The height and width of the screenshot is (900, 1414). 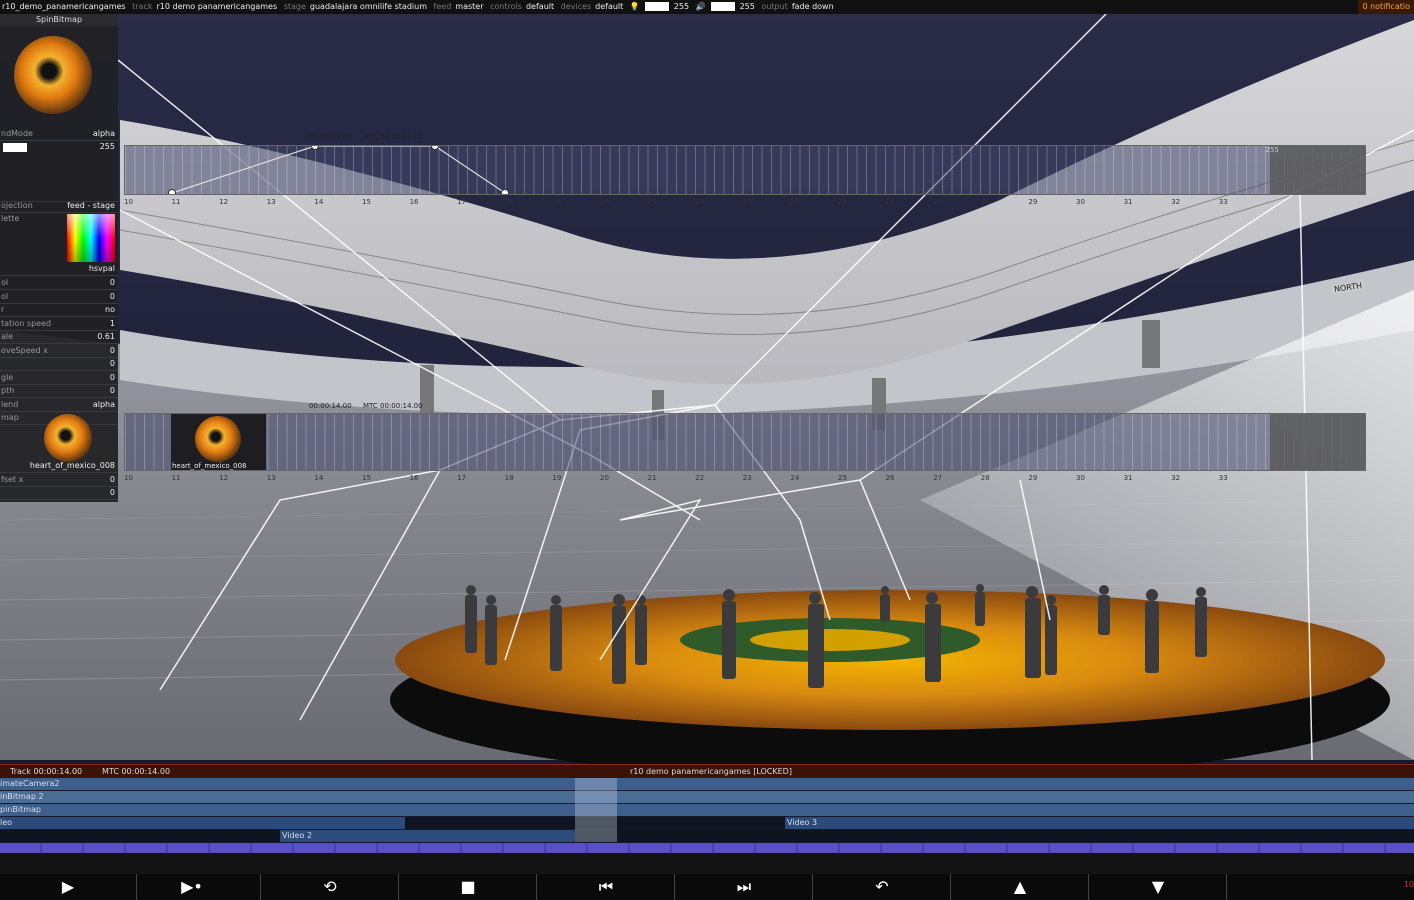 What do you see at coordinates (15, 147) in the screenshot?
I see `opacity-swatch` at bounding box center [15, 147].